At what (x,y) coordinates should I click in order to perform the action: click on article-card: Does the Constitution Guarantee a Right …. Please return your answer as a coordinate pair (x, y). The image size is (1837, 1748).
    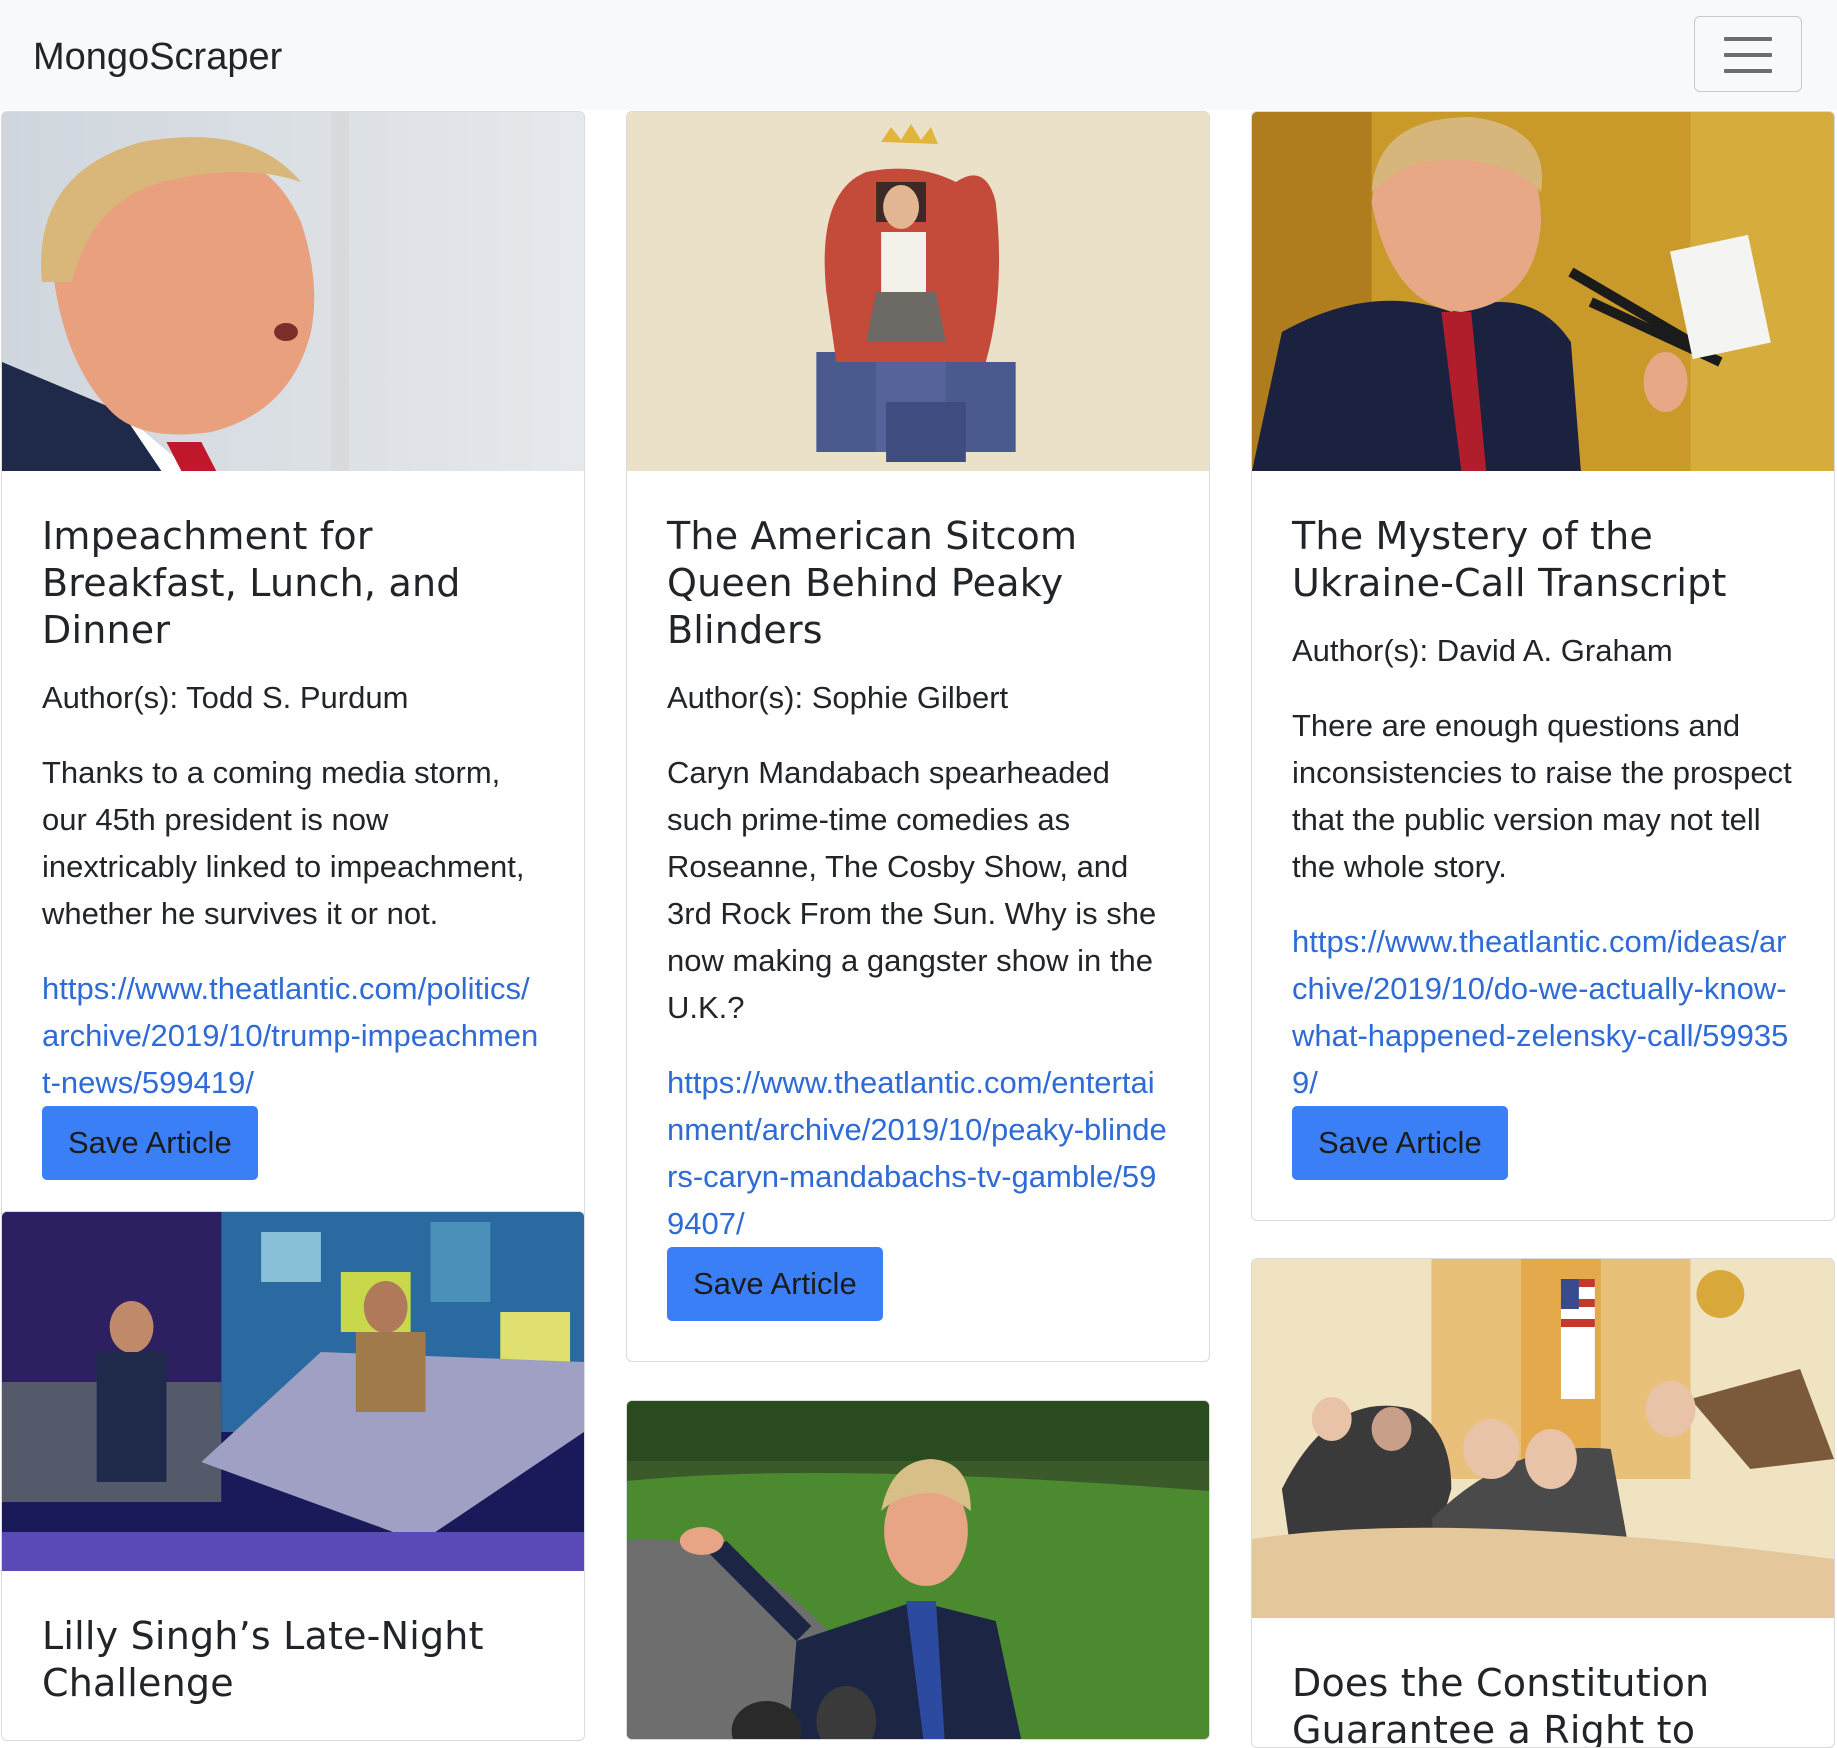
    Looking at the image, I should click on (1543, 1503).